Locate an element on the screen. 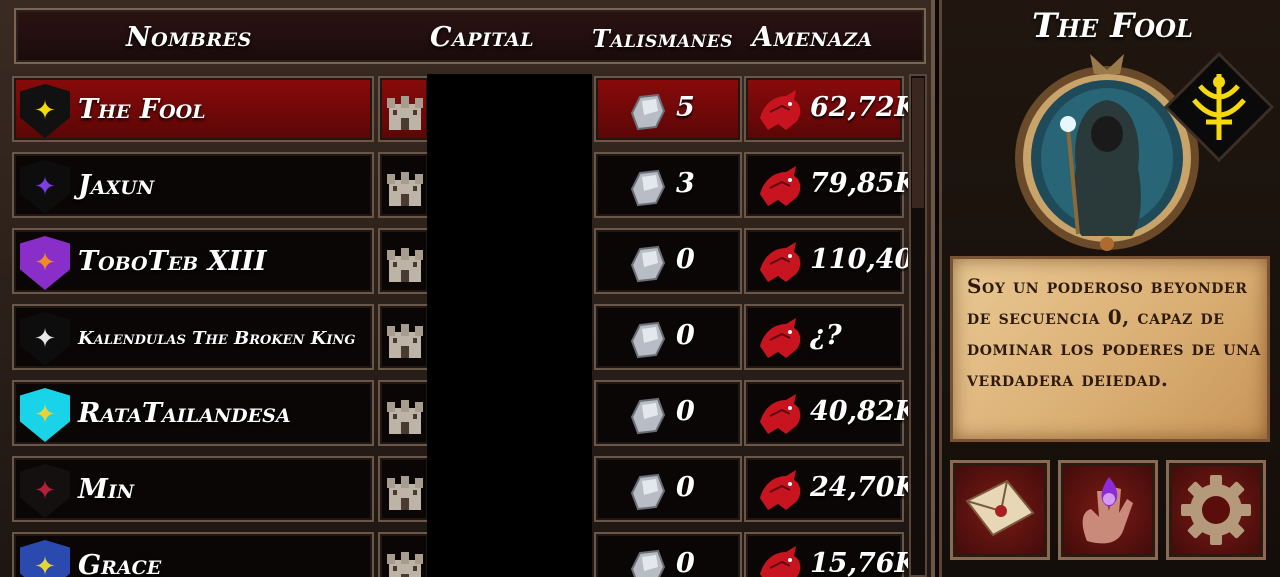 The width and height of the screenshot is (1280, 577). threat-cell: 40,82K is located at coordinates (826, 413).